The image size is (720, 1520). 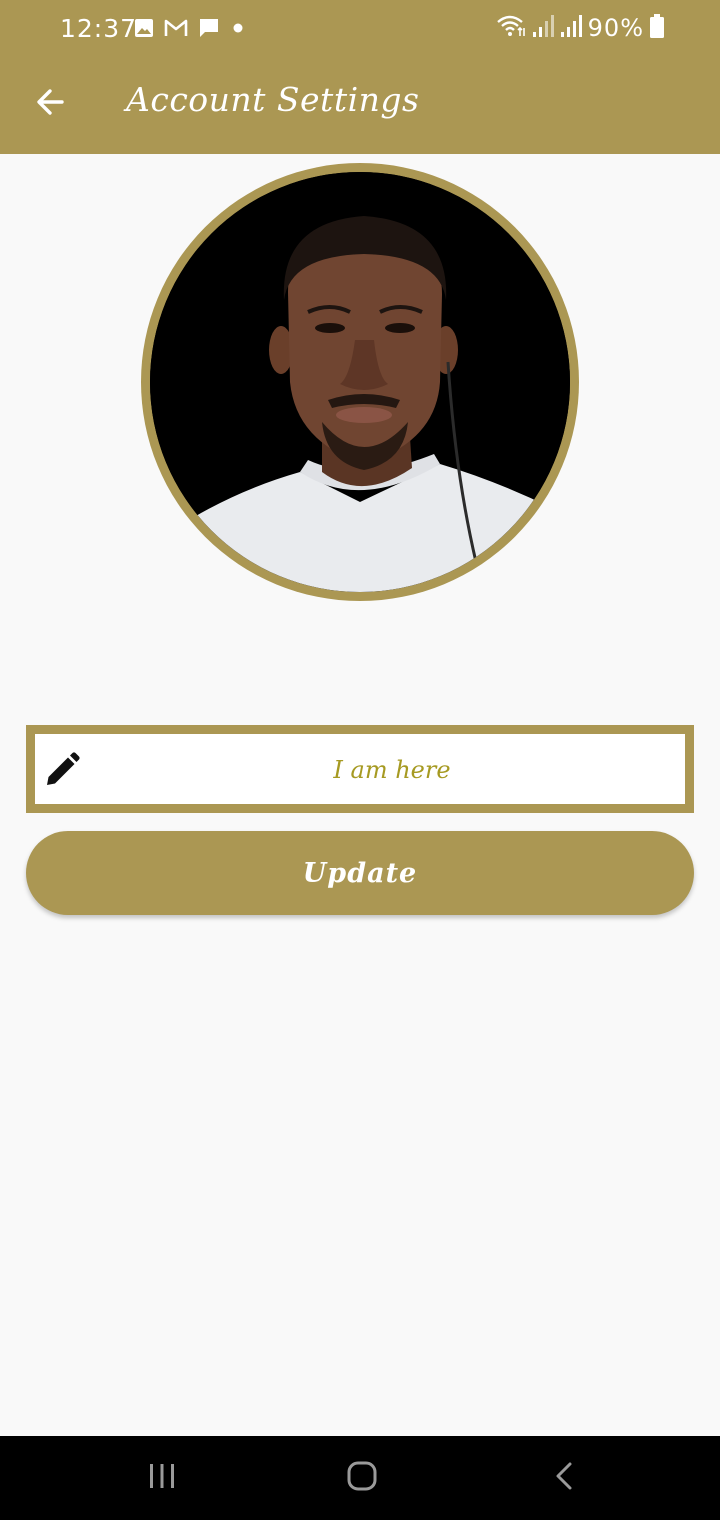 I want to click on home-icon, so click(x=362, y=1478).